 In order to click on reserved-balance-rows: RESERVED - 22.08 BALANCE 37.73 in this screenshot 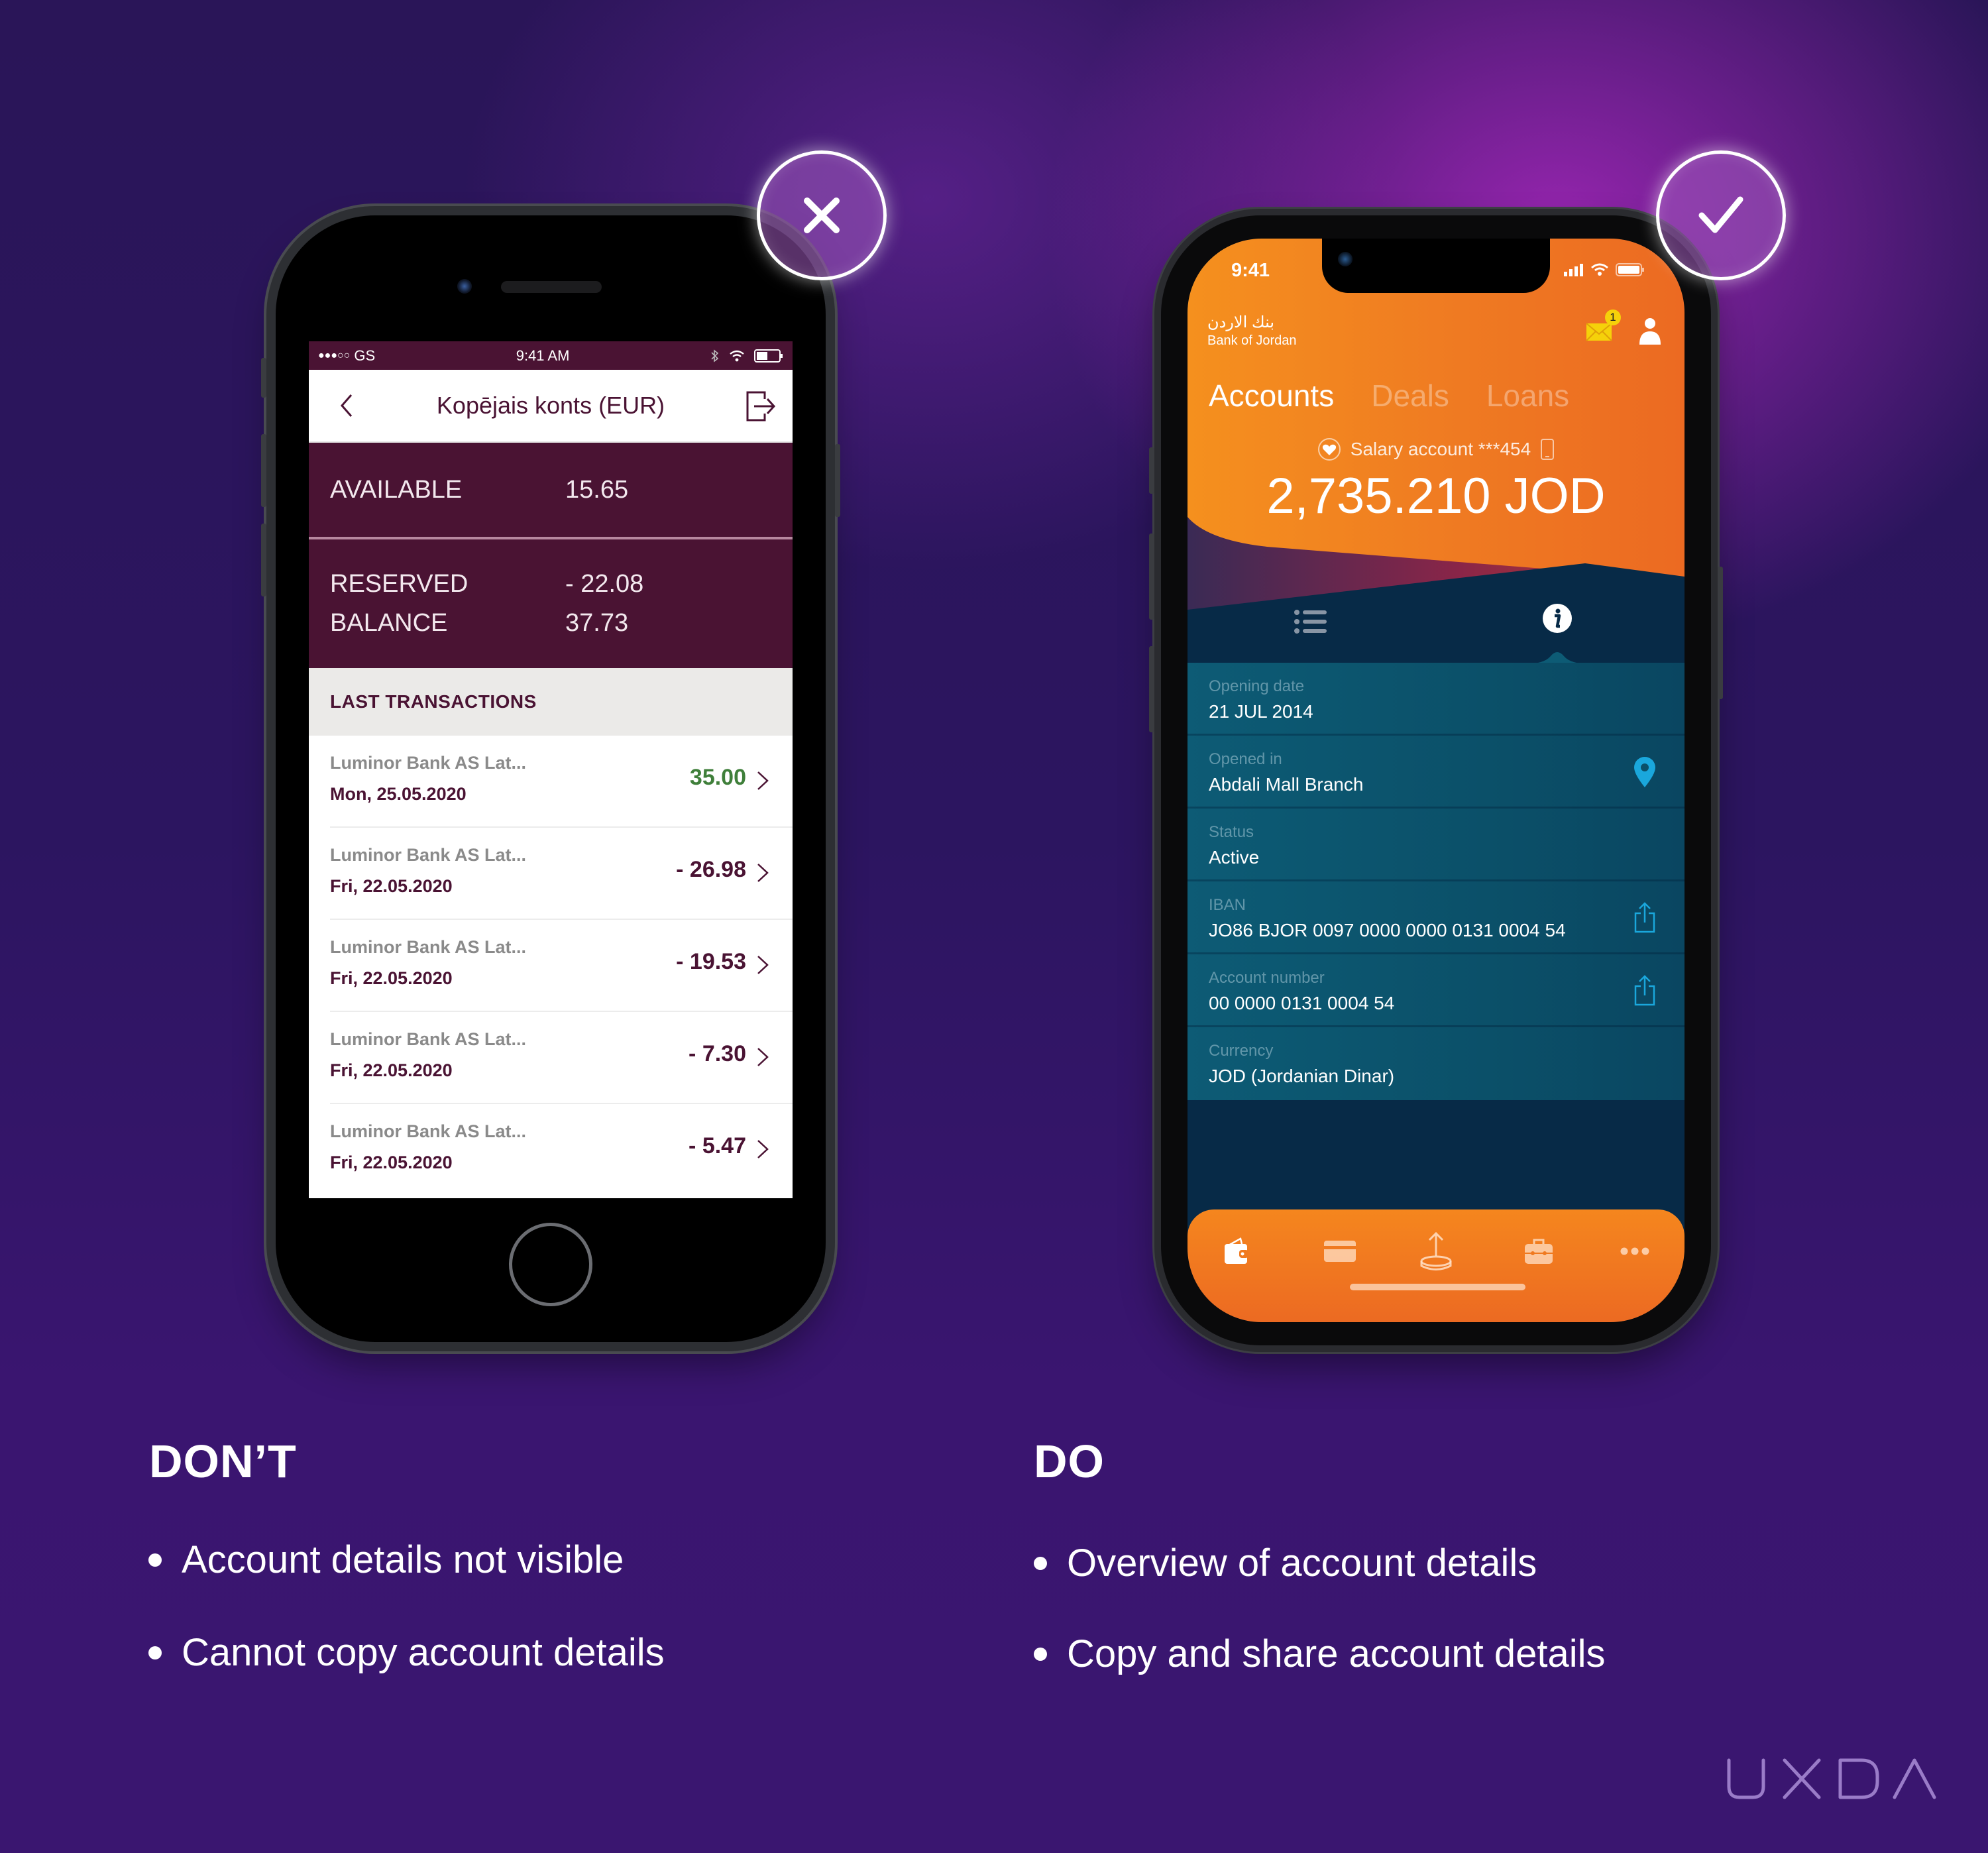, I will do `click(551, 603)`.